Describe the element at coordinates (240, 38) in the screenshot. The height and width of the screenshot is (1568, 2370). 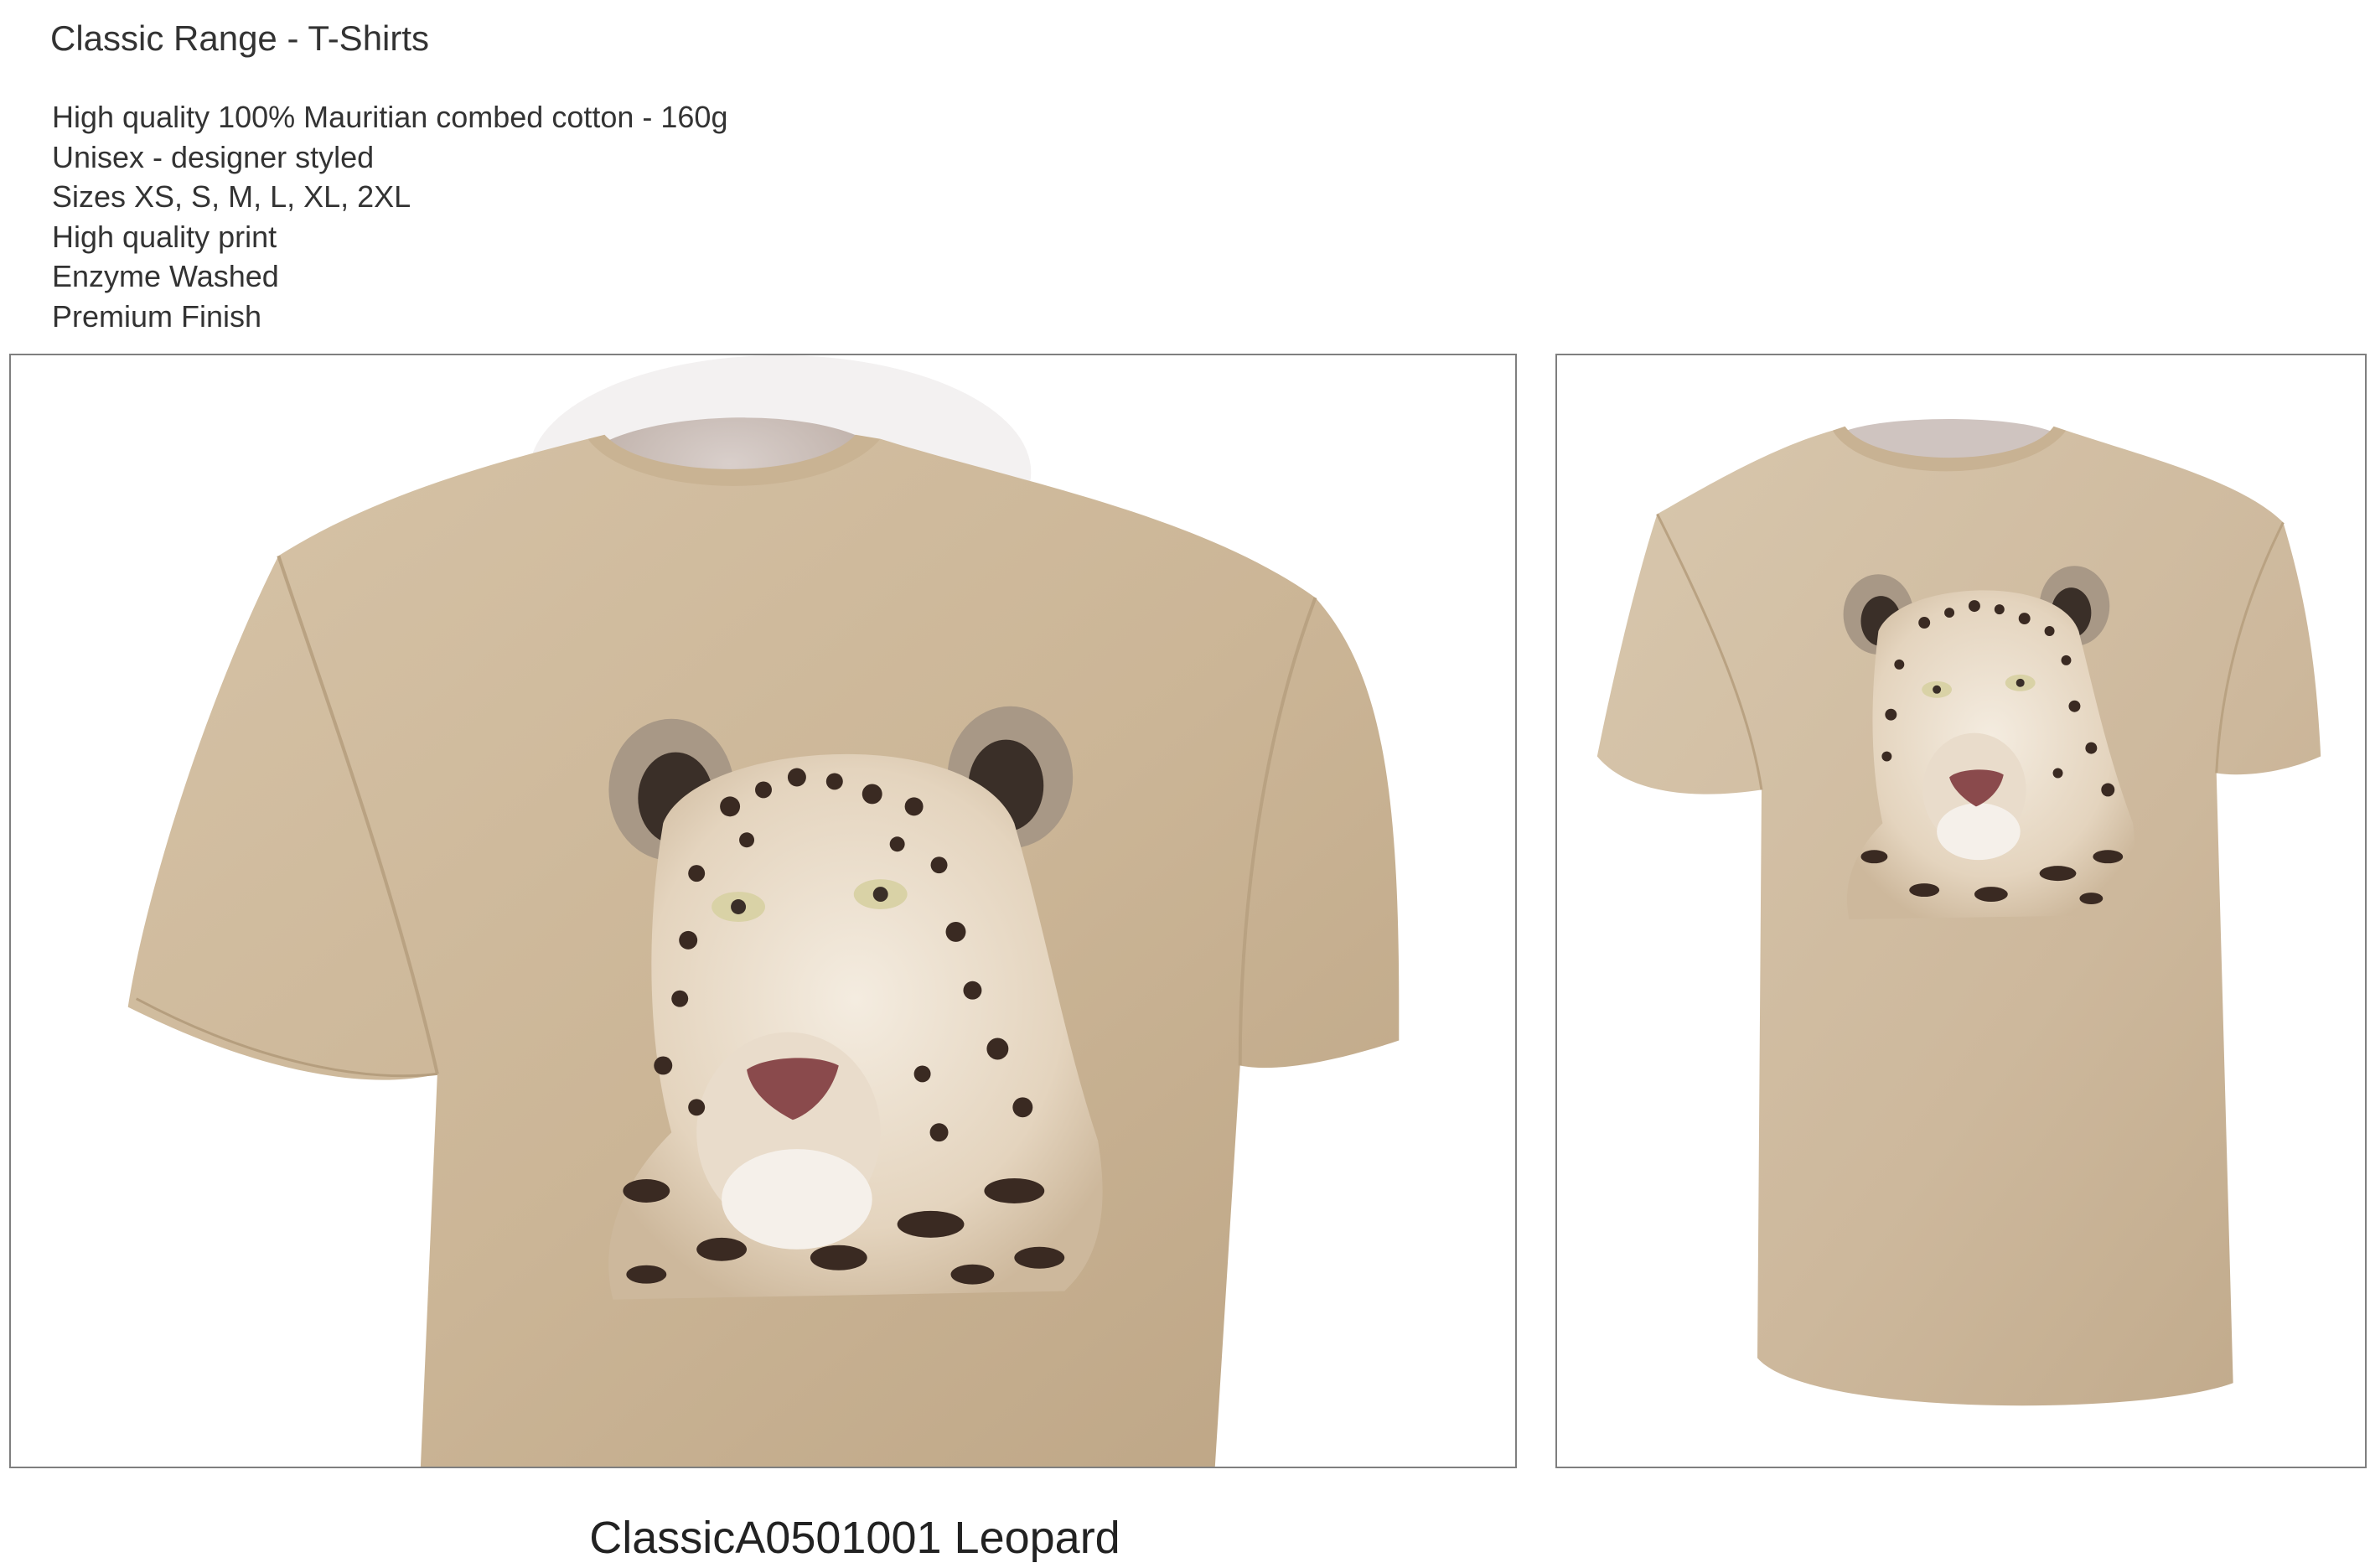
I see `page-title: Classic Range - T-Shirts` at that location.